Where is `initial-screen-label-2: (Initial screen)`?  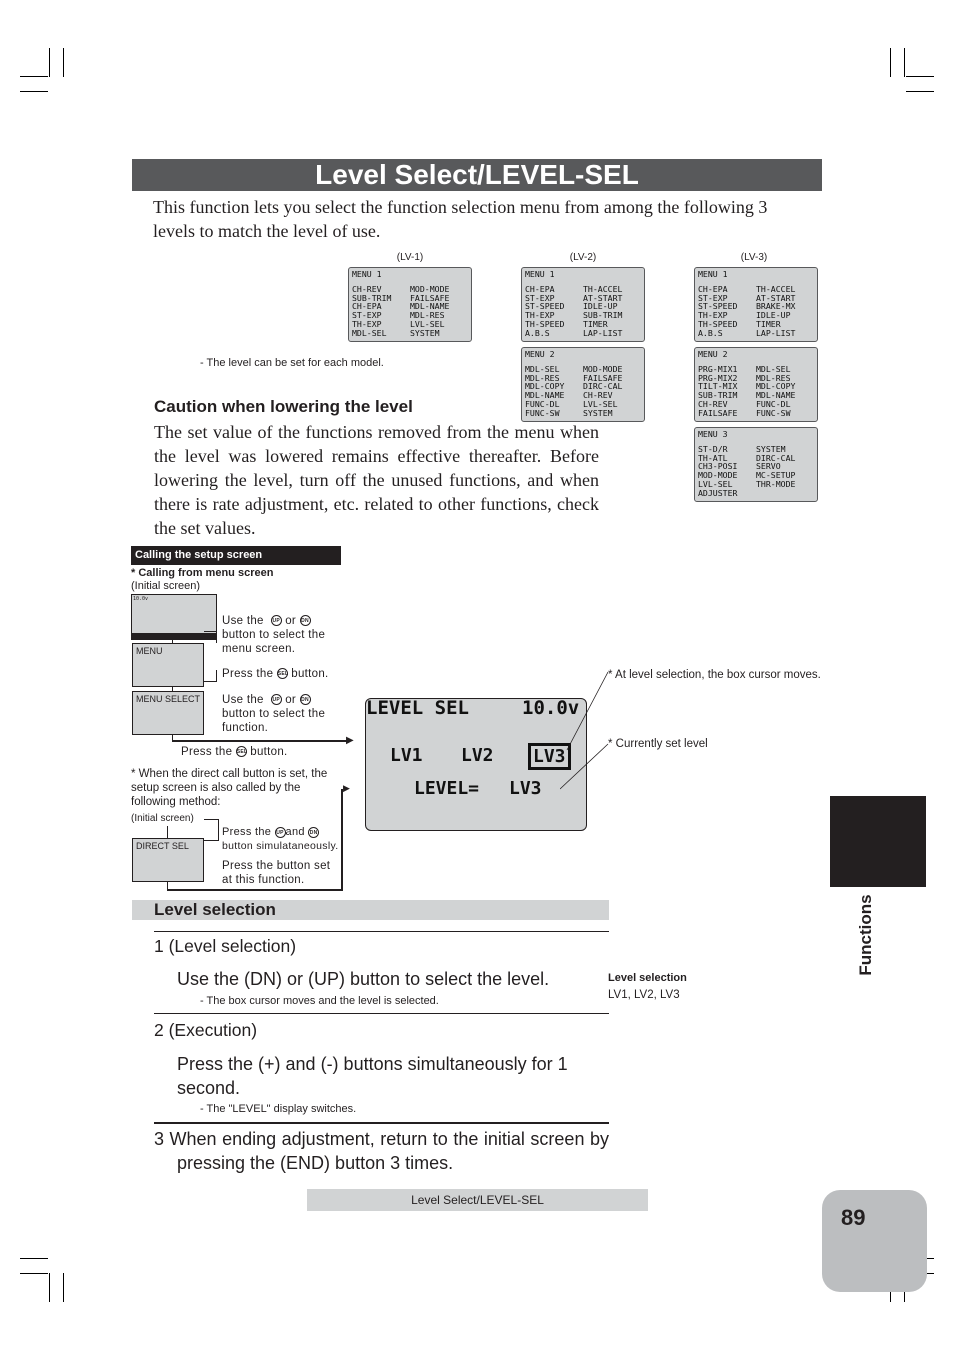 initial-screen-label-2: (Initial screen) is located at coordinates (162, 818).